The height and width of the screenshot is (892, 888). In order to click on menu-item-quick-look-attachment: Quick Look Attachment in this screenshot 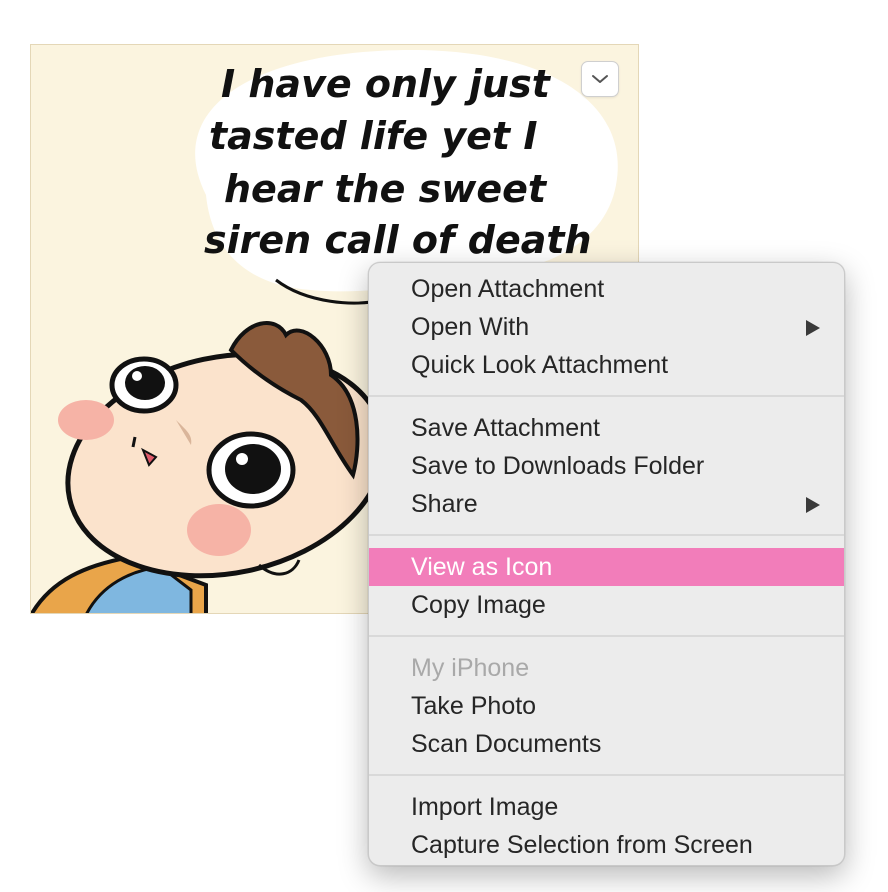, I will do `click(606, 365)`.